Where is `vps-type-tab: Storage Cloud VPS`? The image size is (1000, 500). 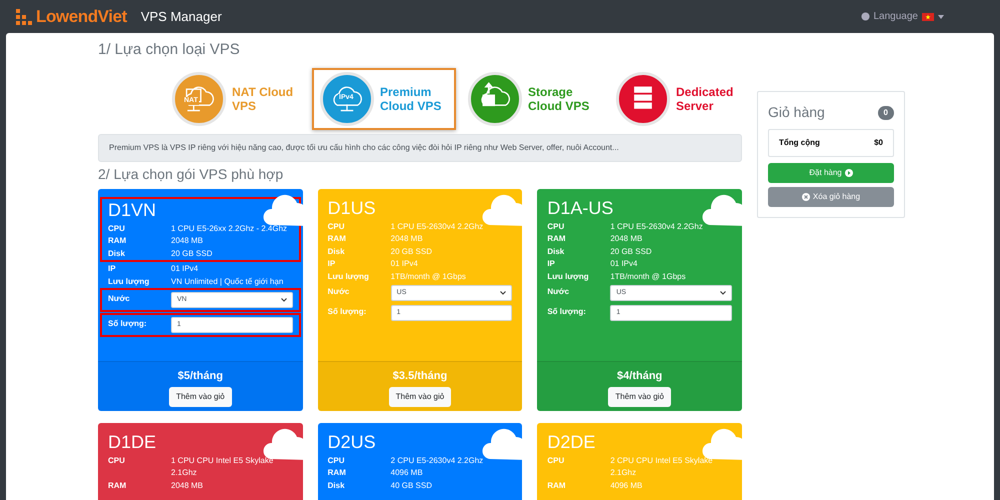 vps-type-tab: Storage Cloud VPS is located at coordinates (532, 99).